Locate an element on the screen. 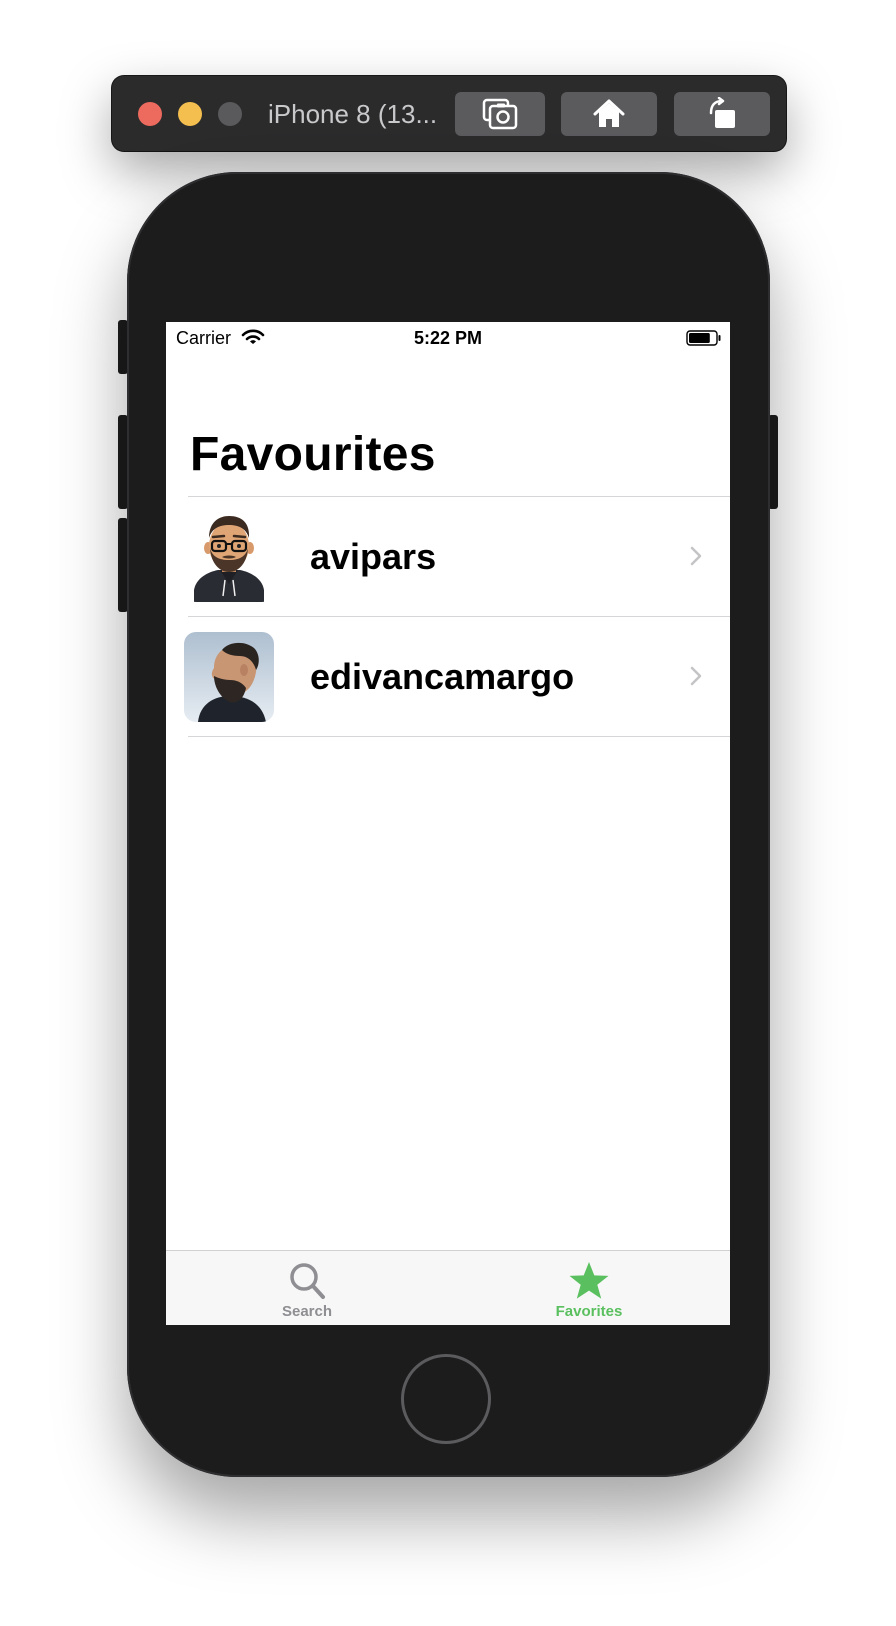  tab-bar: Search Favorites is located at coordinates (448, 1287).